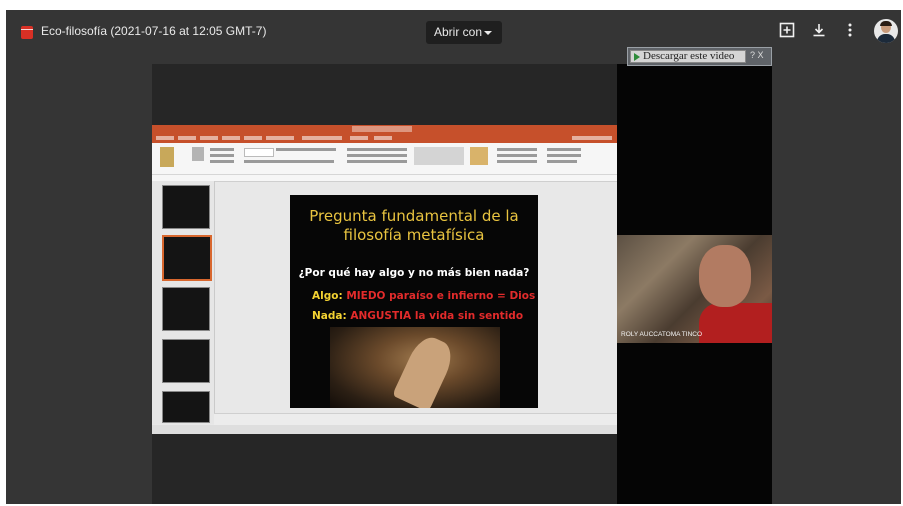 The width and height of the screenshot is (903, 506). Describe the element at coordinates (187, 258) in the screenshot. I see `slide-thumbnail-selected` at that location.